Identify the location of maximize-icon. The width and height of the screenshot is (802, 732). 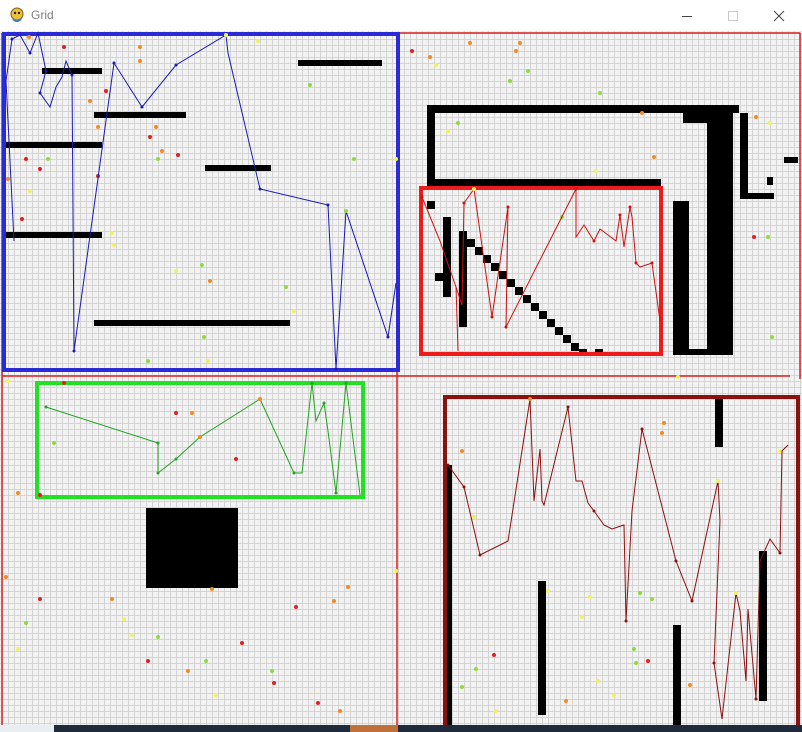
(733, 15).